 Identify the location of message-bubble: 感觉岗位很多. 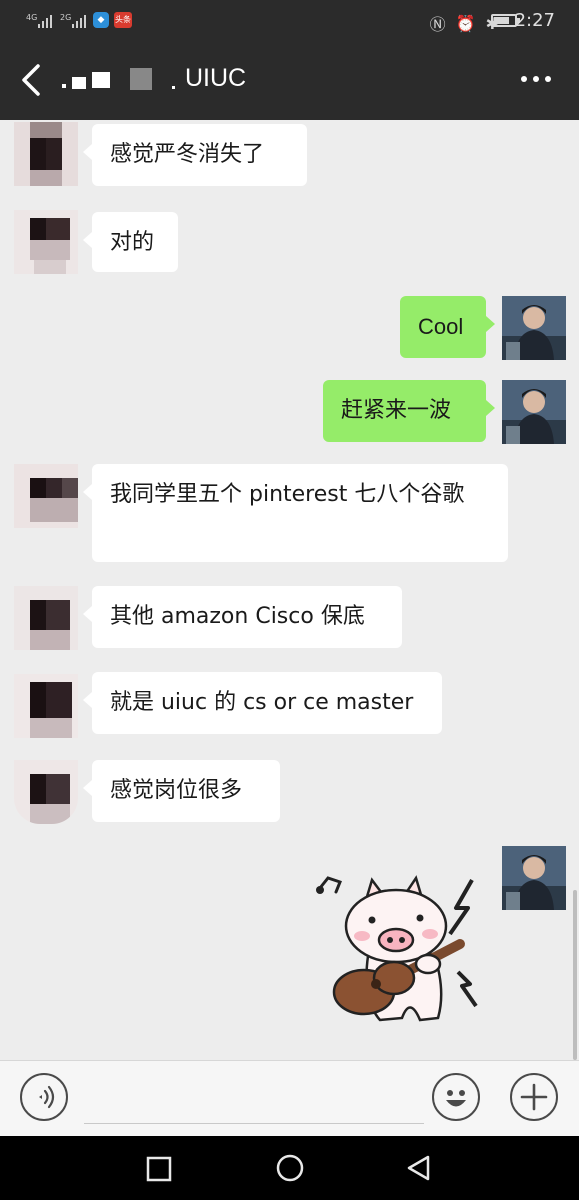
(181, 791).